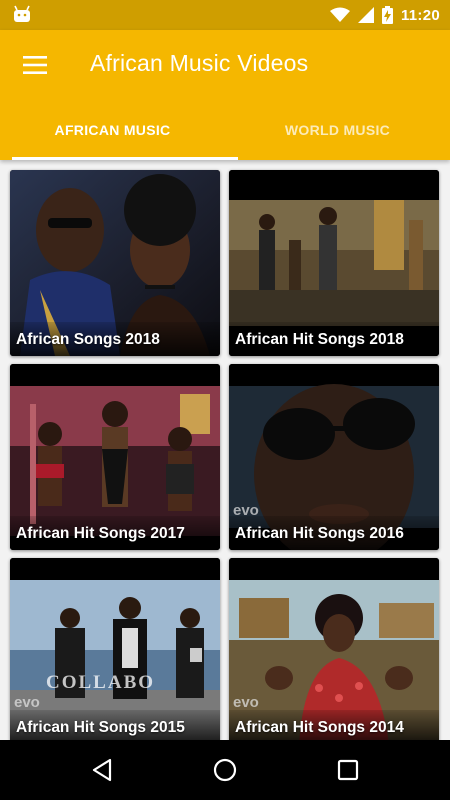  I want to click on playlist-card: evo African Hit Songs 2014, so click(334, 649).